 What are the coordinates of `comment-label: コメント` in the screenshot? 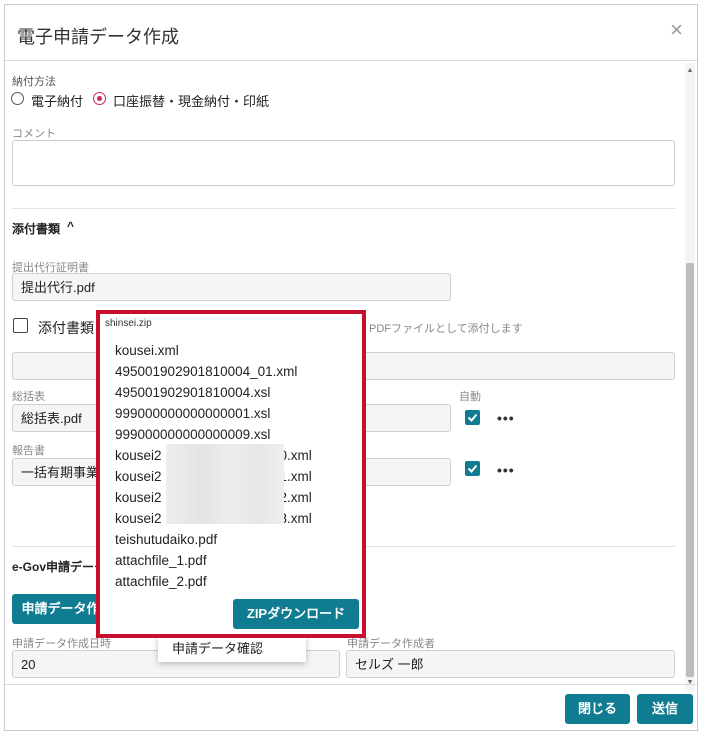 It's located at (34, 134).